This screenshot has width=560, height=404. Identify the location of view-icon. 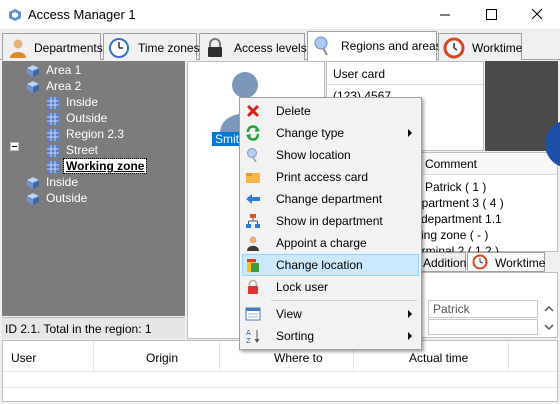
(253, 314).